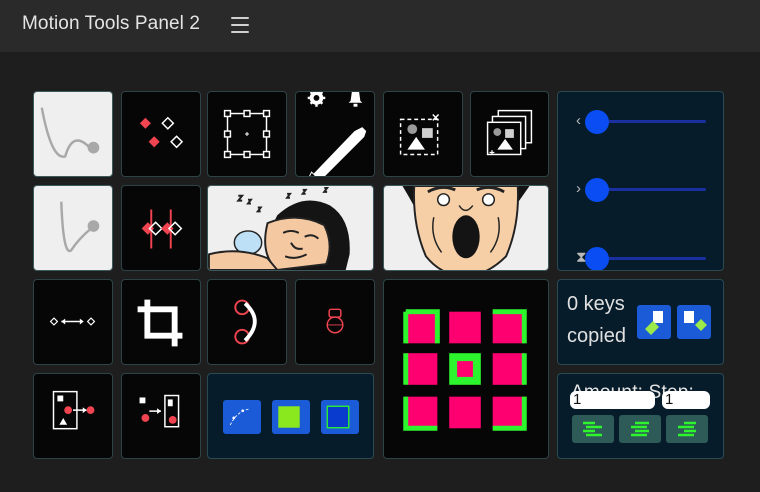  What do you see at coordinates (596, 320) in the screenshot?
I see `keys-status: 0 keys copied` at bounding box center [596, 320].